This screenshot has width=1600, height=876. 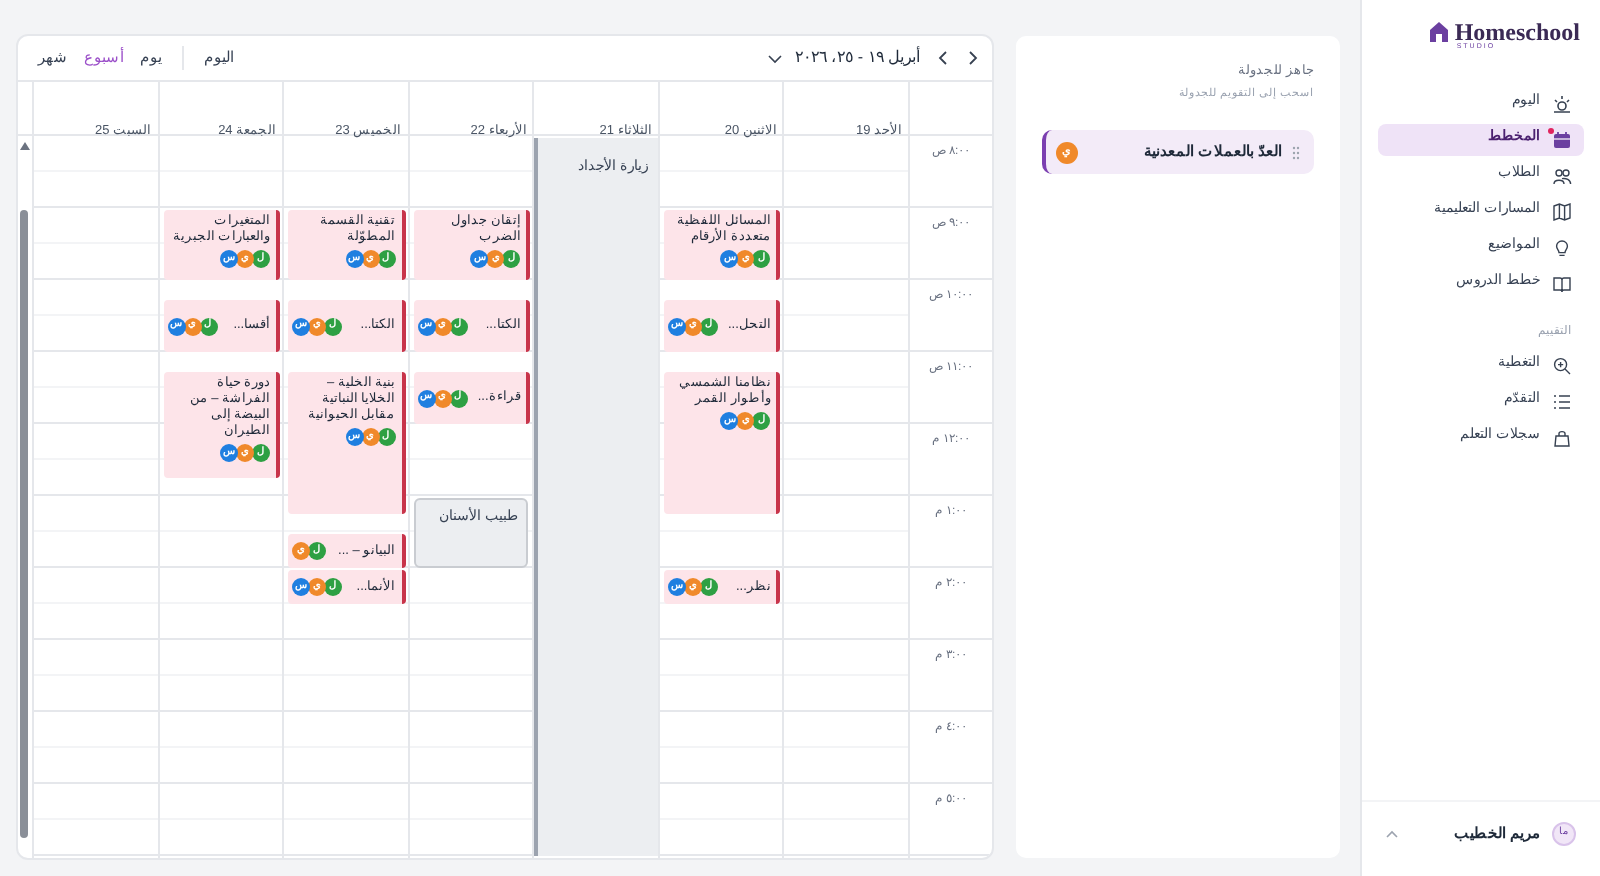 I want to click on chevron-up-icon, so click(x=1392, y=833).